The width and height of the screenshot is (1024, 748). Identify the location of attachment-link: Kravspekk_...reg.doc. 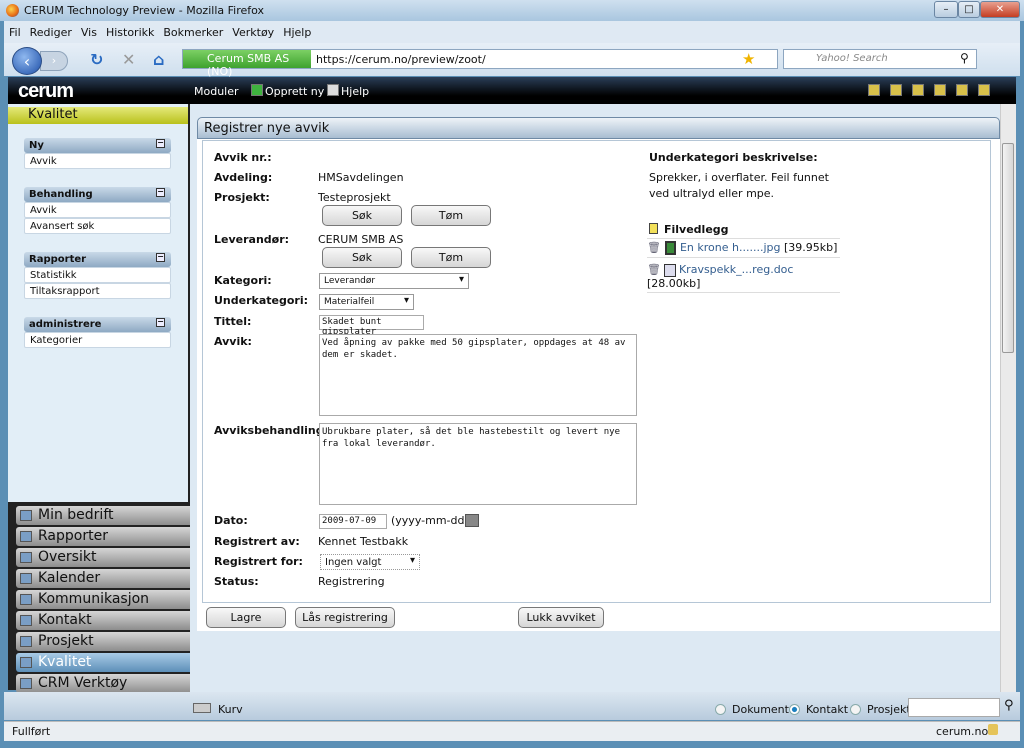
(736, 269).